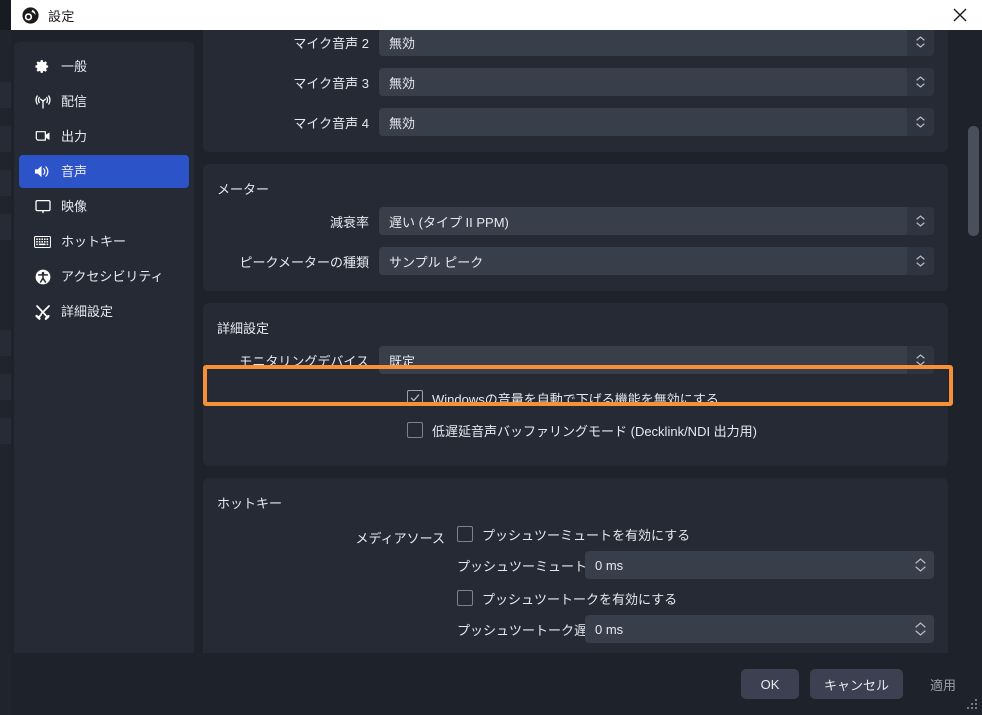 The height and width of the screenshot is (715, 982). What do you see at coordinates (243, 189) in the screenshot?
I see `meter-panel-title: メーター` at bounding box center [243, 189].